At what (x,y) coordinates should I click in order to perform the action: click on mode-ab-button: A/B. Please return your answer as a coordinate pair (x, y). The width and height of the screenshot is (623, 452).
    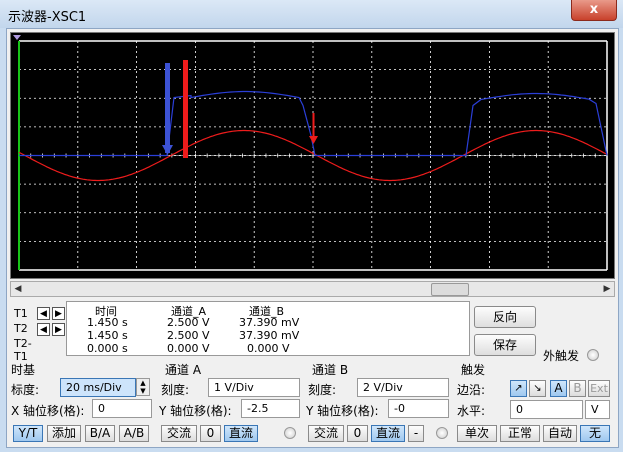
    Looking at the image, I should click on (134, 433).